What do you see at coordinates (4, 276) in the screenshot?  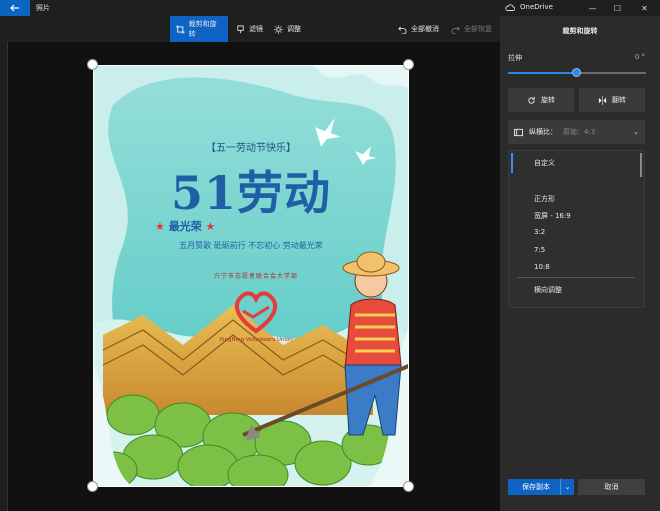 I see `left-edge-strip` at bounding box center [4, 276].